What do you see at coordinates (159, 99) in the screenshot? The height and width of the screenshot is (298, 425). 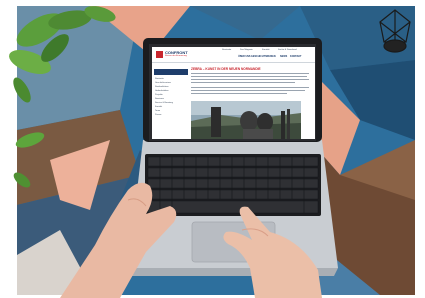 I see `sidebar-item: Seminare` at bounding box center [159, 99].